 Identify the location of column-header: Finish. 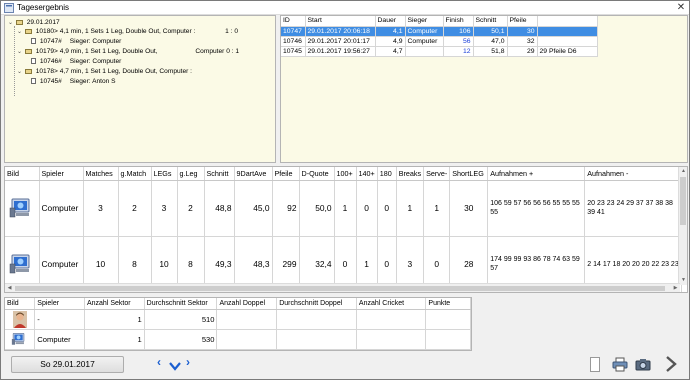
(458, 21).